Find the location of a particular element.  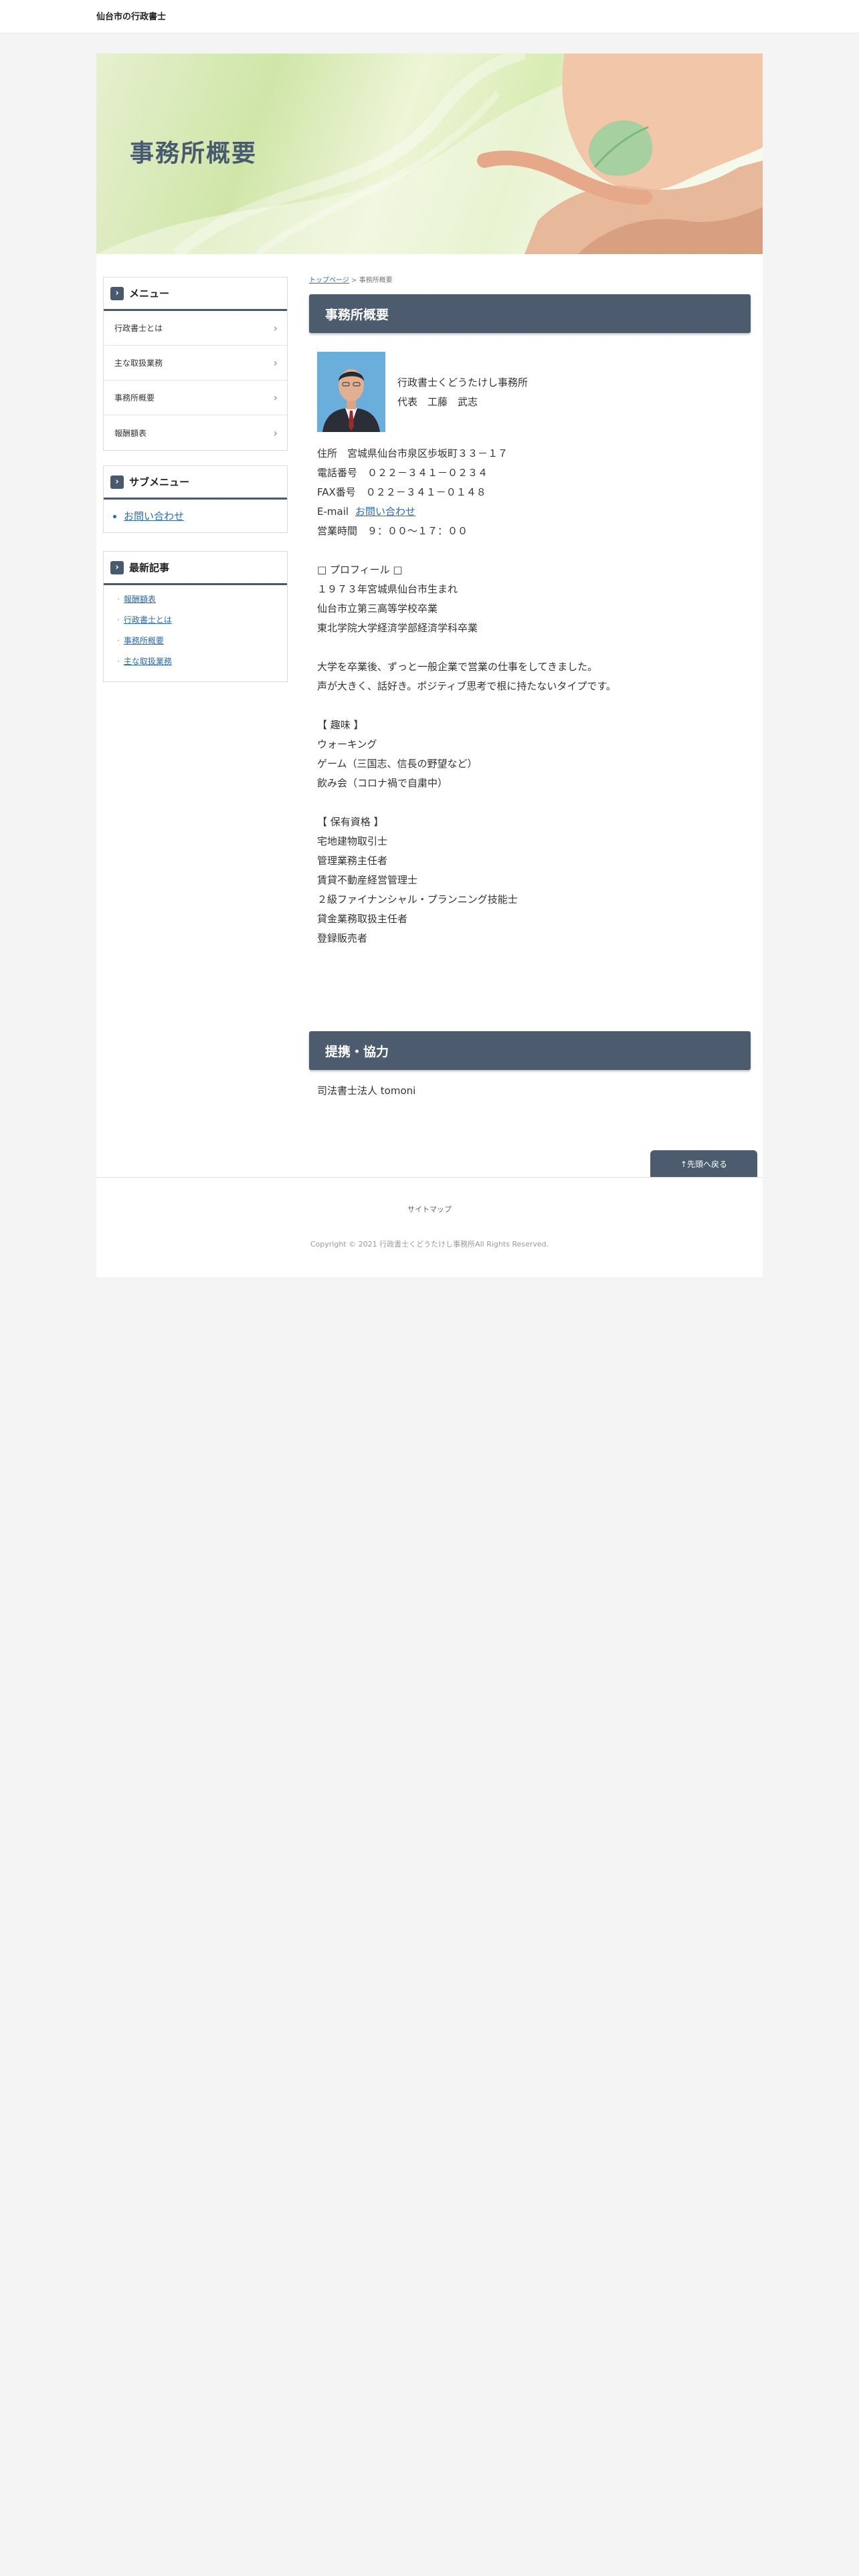

contact-link: お問い合わせ is located at coordinates (385, 512).